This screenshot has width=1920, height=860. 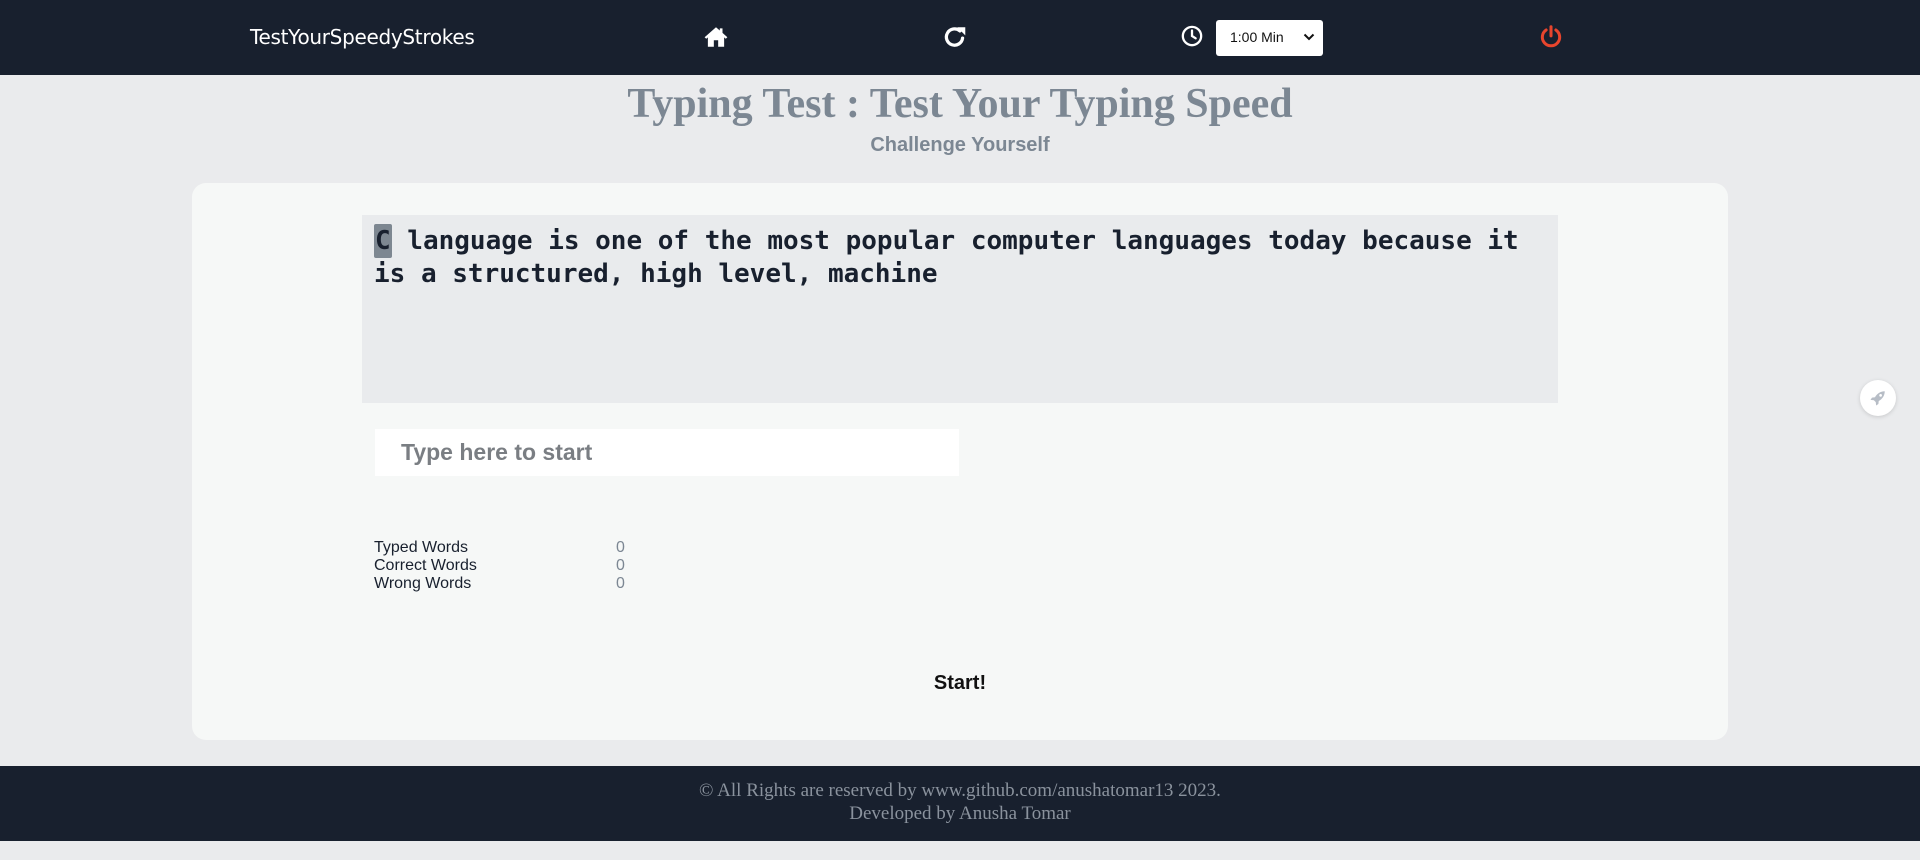 What do you see at coordinates (620, 565) in the screenshot?
I see `correct-words-value: 0` at bounding box center [620, 565].